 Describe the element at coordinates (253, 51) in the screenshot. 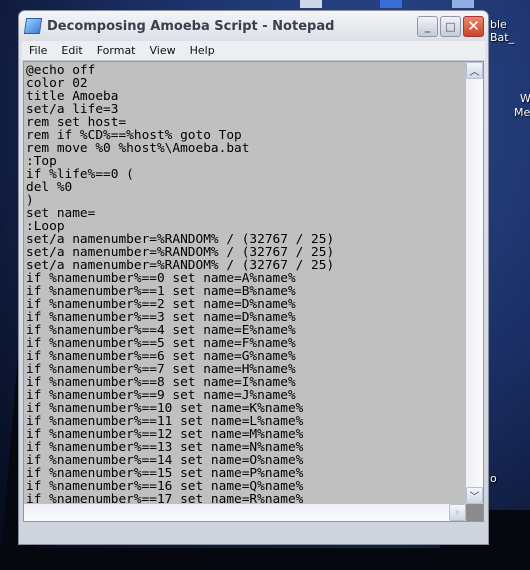

I see `menu-bar: File Edit Format View Help` at that location.